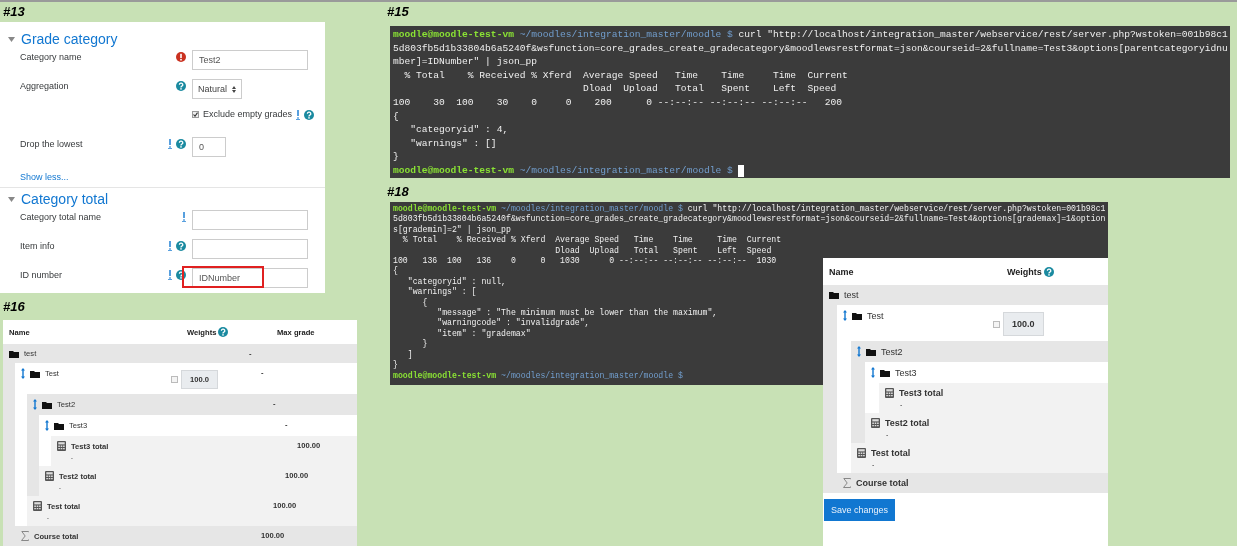 The image size is (1237, 546). I want to click on field-label: Item info, so click(38, 245).